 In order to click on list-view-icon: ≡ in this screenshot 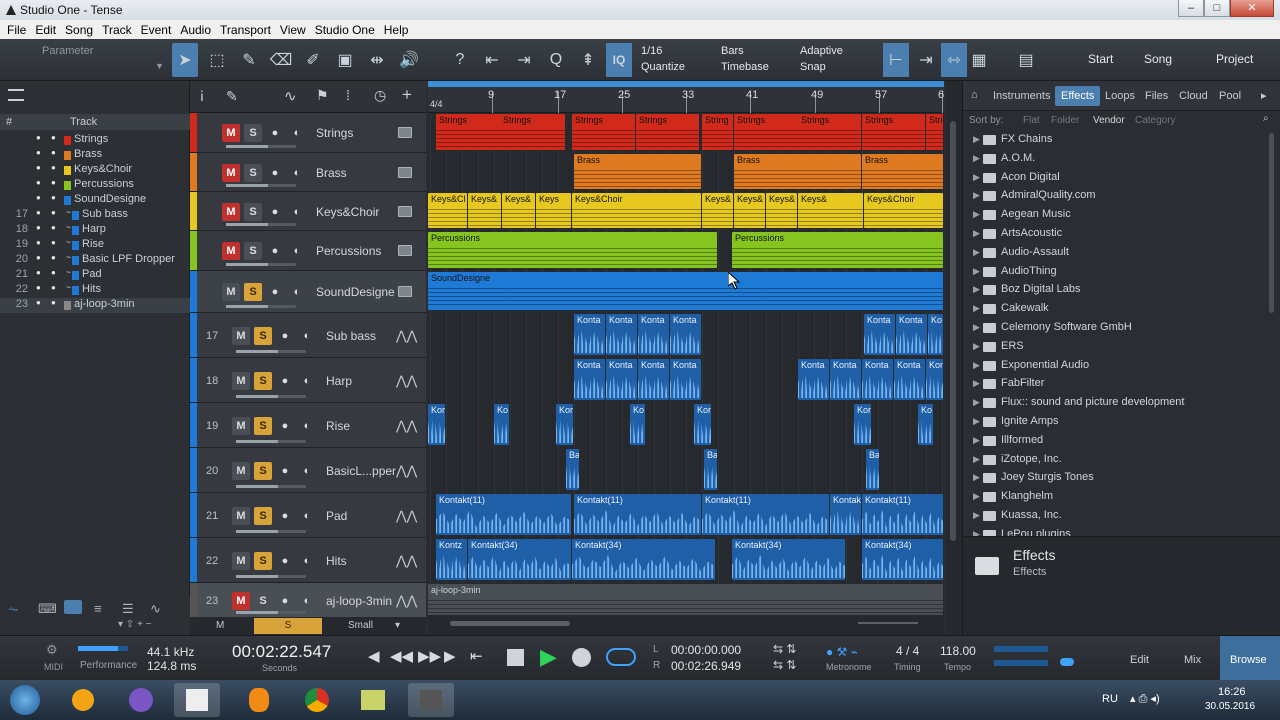, I will do `click(98, 608)`.